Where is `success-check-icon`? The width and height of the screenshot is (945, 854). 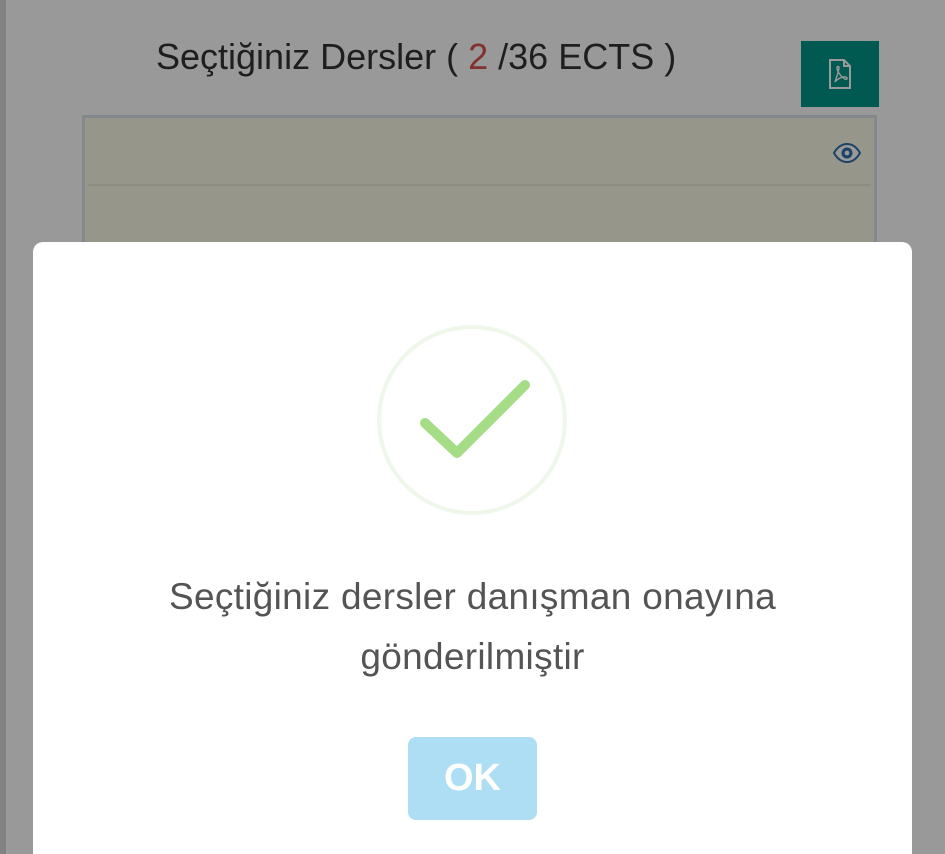 success-check-icon is located at coordinates (472, 420).